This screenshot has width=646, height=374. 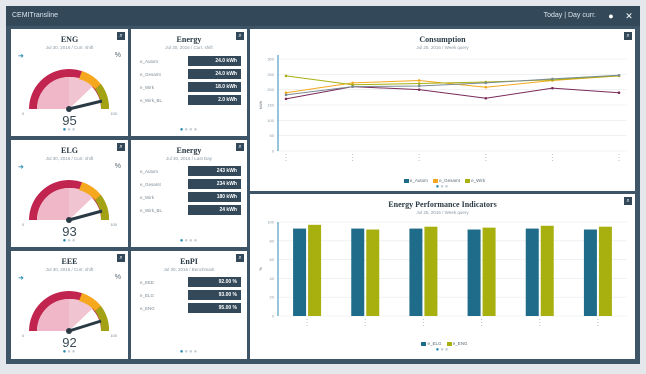 I want to click on y-axis-label: %, so click(x=260, y=269).